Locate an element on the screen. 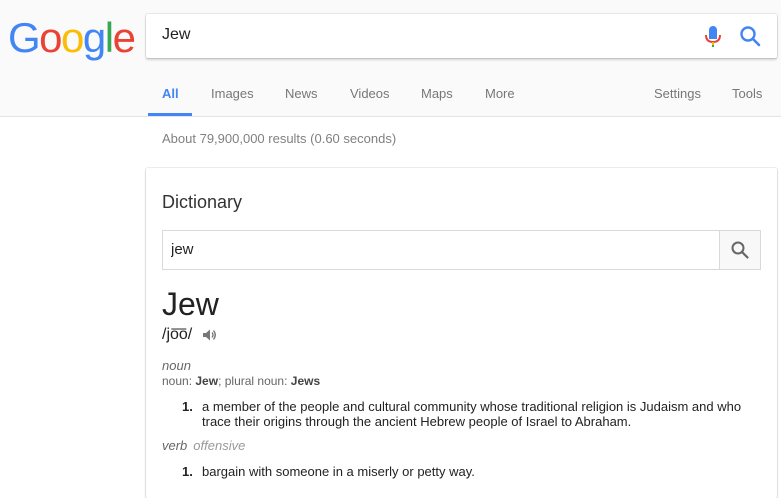  headword: Jew is located at coordinates (190, 304).